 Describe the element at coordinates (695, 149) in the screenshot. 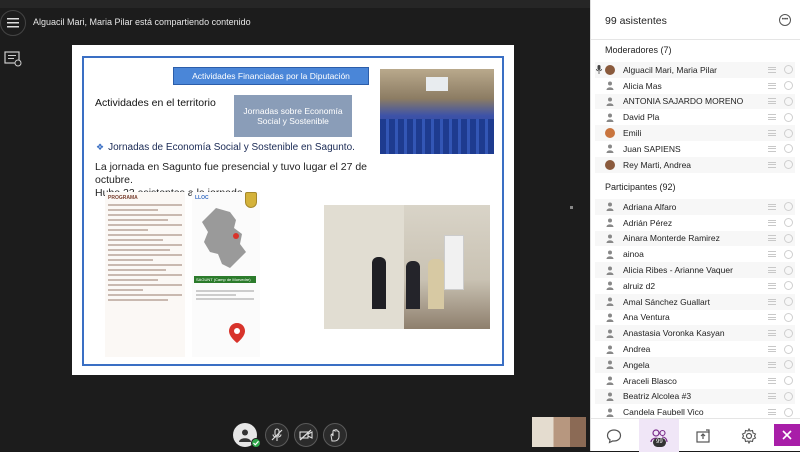

I see `attendee-row: Juan SAPIENS` at that location.